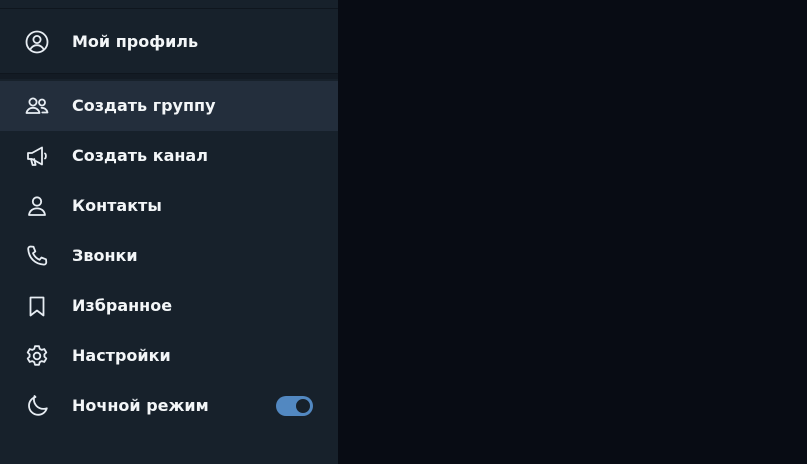 This screenshot has width=807, height=464. What do you see at coordinates (144, 105) in the screenshot?
I see `menu-item-label: Создать группу` at bounding box center [144, 105].